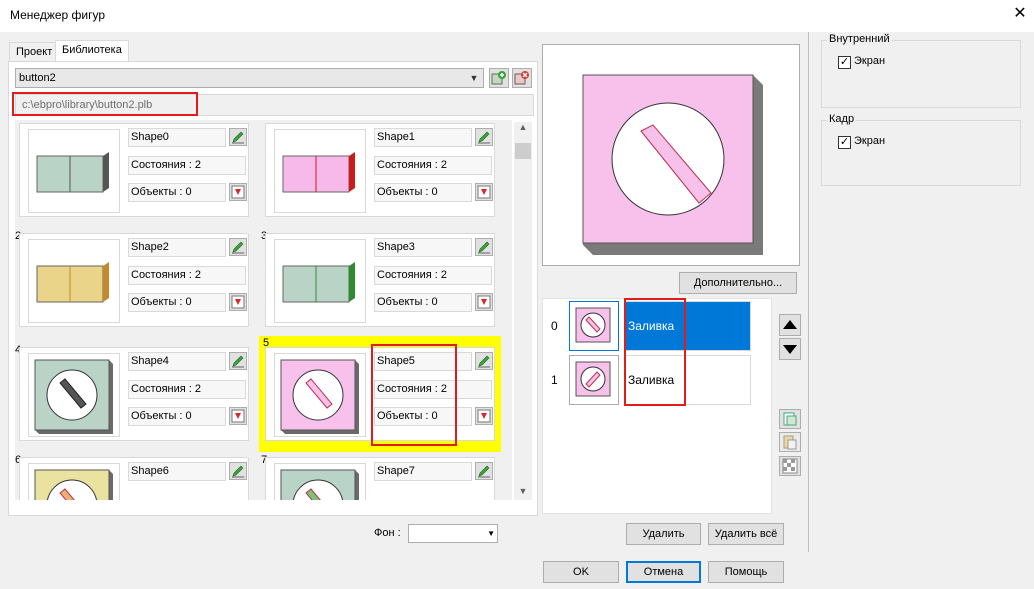 The width and height of the screenshot is (1034, 589). What do you see at coordinates (58, 15) in the screenshot?
I see `window-title: Менеджер фигур` at bounding box center [58, 15].